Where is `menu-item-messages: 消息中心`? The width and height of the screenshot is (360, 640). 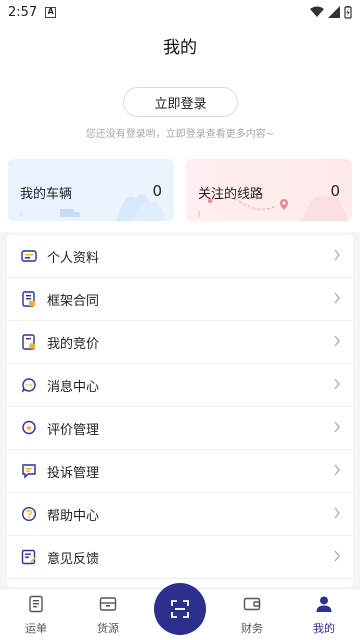
menu-item-messages: 消息中心 is located at coordinates (180, 385).